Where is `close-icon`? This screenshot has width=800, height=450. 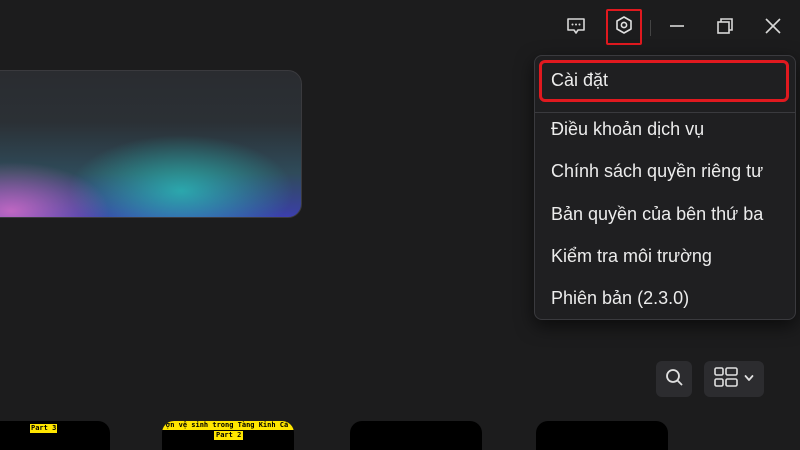
close-icon is located at coordinates (773, 28).